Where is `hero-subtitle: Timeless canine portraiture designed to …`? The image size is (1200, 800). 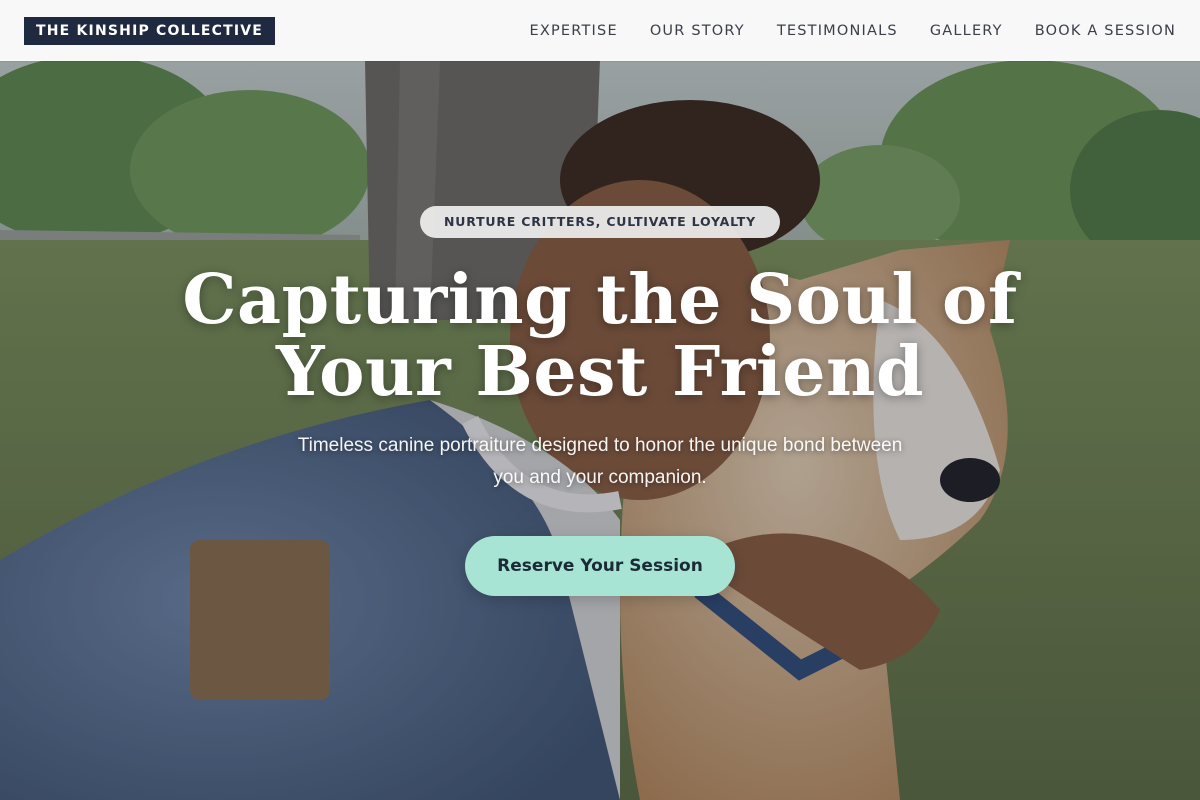 hero-subtitle: Timeless canine portraiture designed to … is located at coordinates (600, 461).